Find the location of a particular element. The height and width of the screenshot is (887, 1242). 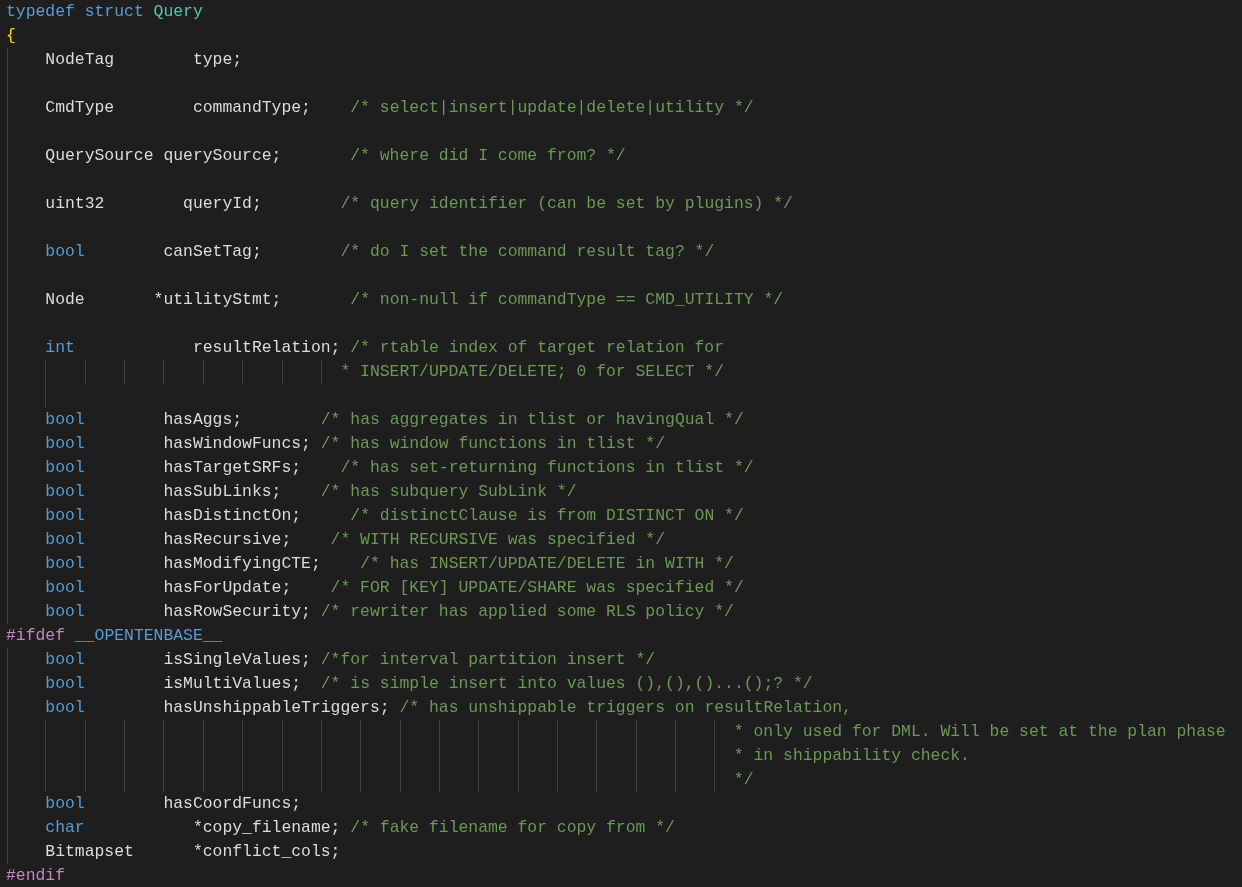

identifier: hasRowSecurity; is located at coordinates (236, 611).